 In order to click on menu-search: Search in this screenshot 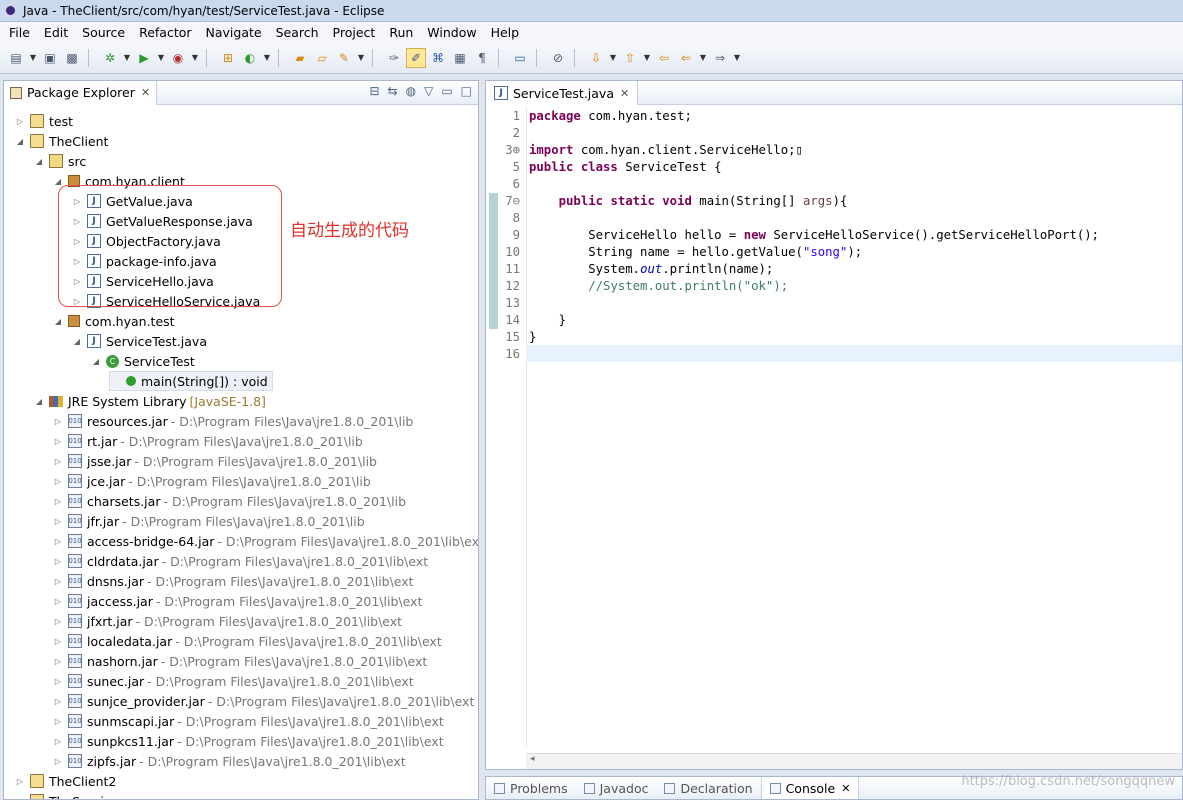, I will do `click(297, 32)`.